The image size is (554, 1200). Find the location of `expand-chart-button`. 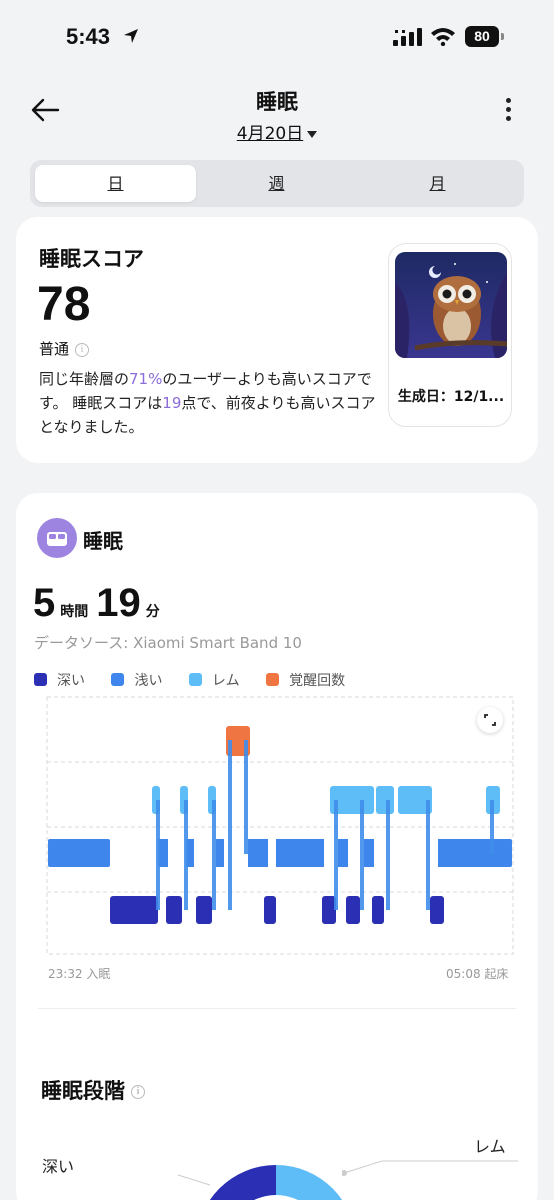

expand-chart-button is located at coordinates (490, 720).